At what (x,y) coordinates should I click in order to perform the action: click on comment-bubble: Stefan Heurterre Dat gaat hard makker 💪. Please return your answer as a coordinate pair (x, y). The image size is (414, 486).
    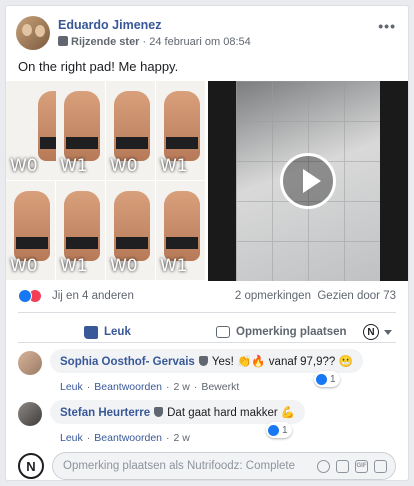
    Looking at the image, I should click on (178, 412).